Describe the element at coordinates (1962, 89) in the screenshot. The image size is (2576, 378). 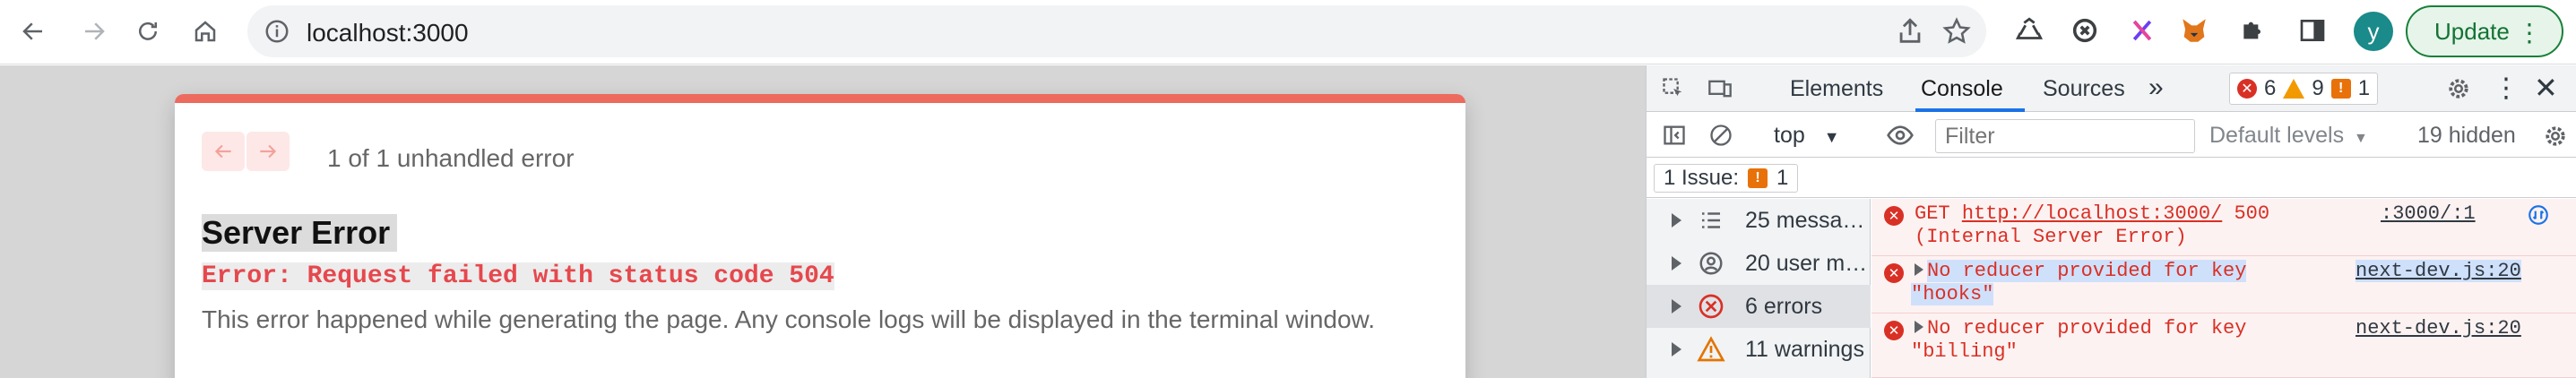
I see `tab-console: Console` at that location.